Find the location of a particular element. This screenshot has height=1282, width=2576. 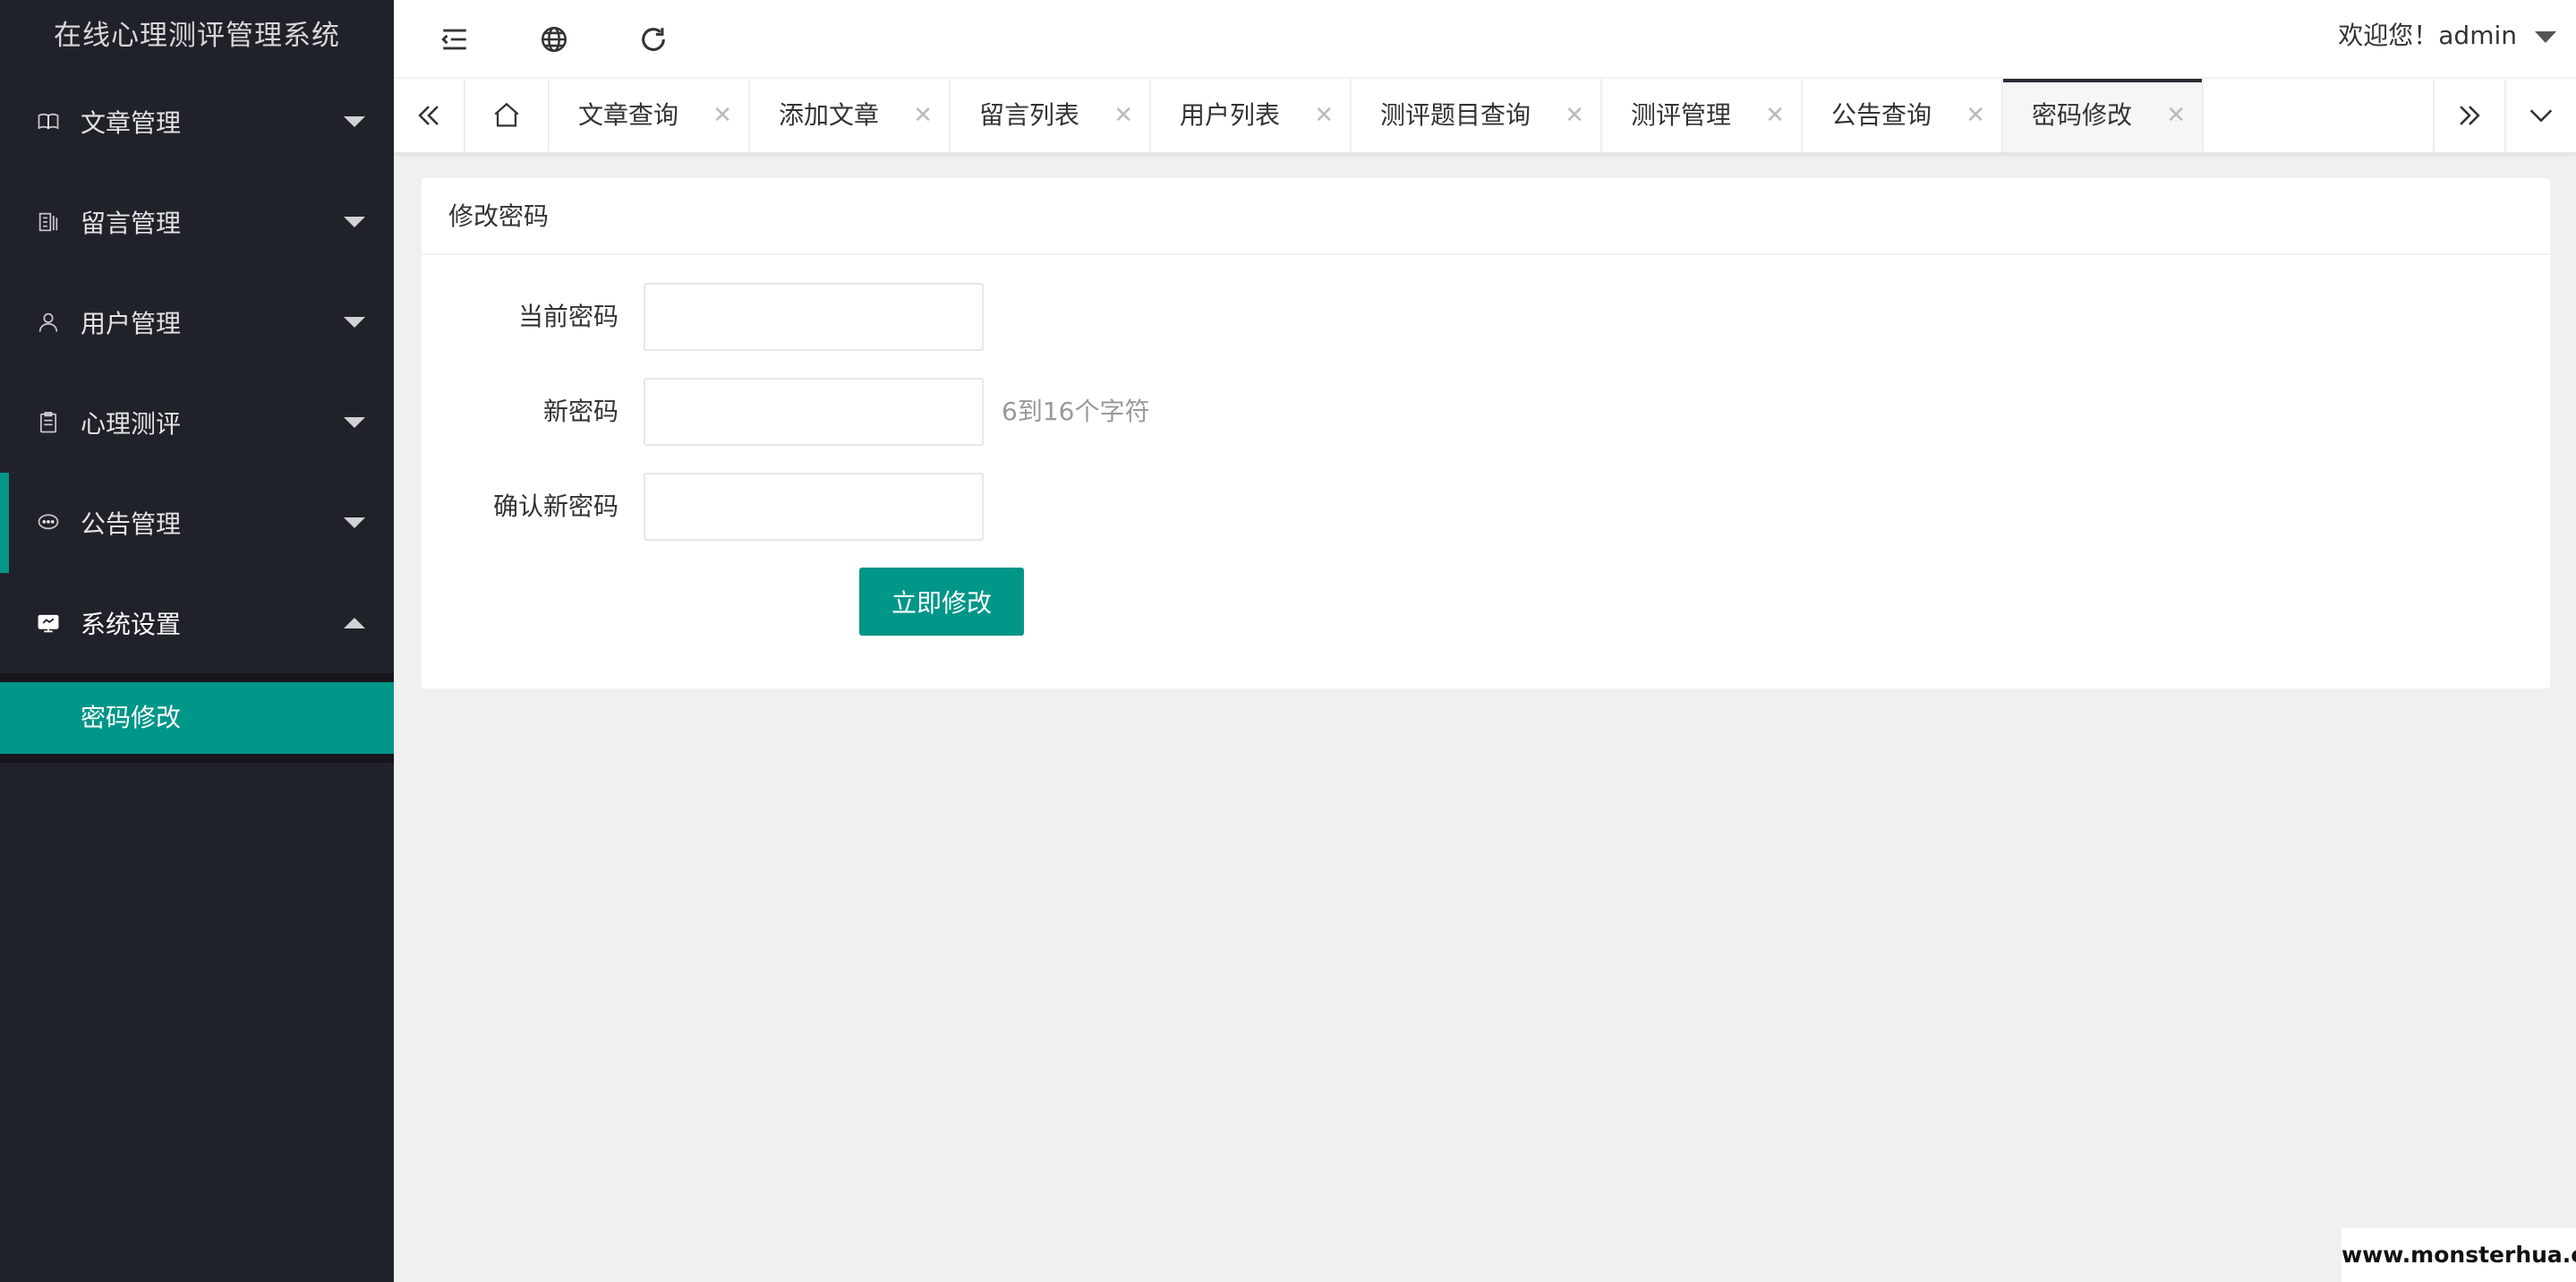

caret-down-icon is located at coordinates (2545, 37).